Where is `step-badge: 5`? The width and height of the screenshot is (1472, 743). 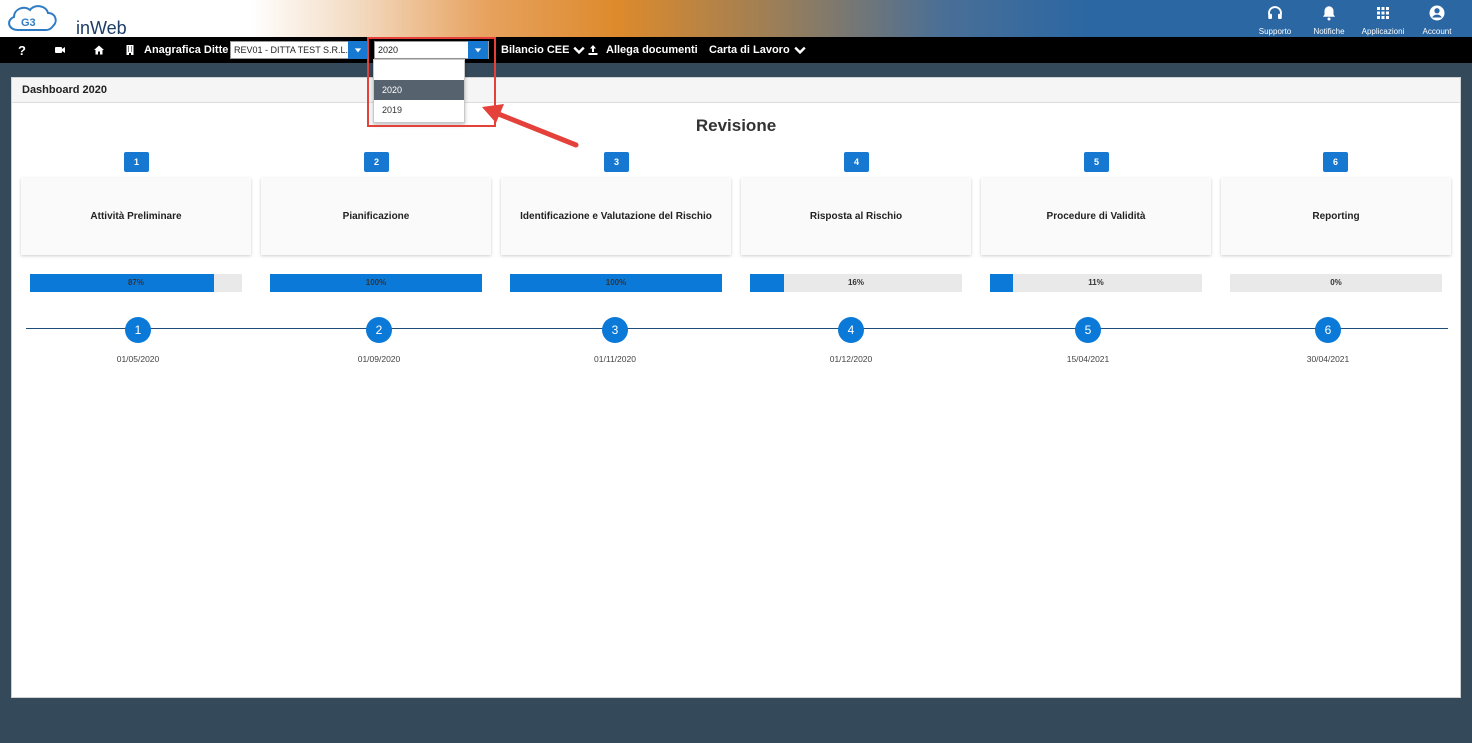
step-badge: 5 is located at coordinates (1096, 162).